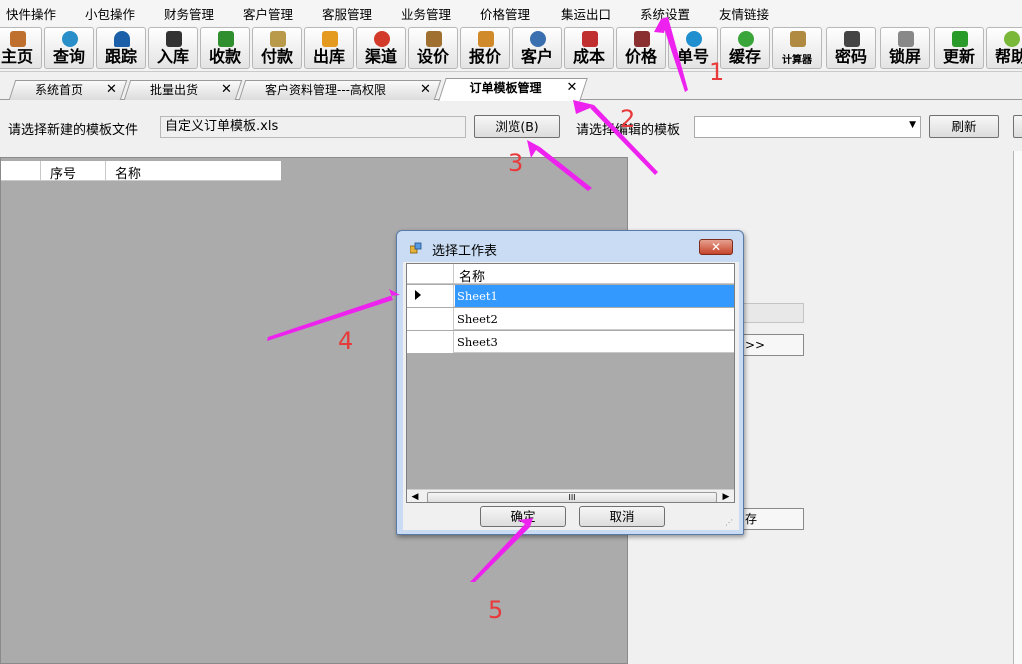 This screenshot has height=664, width=1022. I want to click on magnifier-icon, so click(70, 39).